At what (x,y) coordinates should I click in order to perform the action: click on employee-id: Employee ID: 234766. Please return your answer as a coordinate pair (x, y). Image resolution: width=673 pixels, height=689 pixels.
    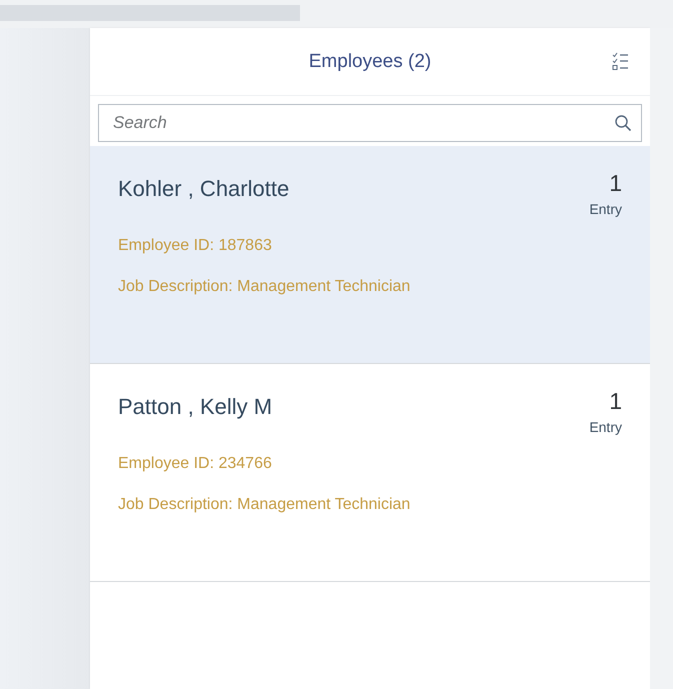
    Looking at the image, I should click on (195, 464).